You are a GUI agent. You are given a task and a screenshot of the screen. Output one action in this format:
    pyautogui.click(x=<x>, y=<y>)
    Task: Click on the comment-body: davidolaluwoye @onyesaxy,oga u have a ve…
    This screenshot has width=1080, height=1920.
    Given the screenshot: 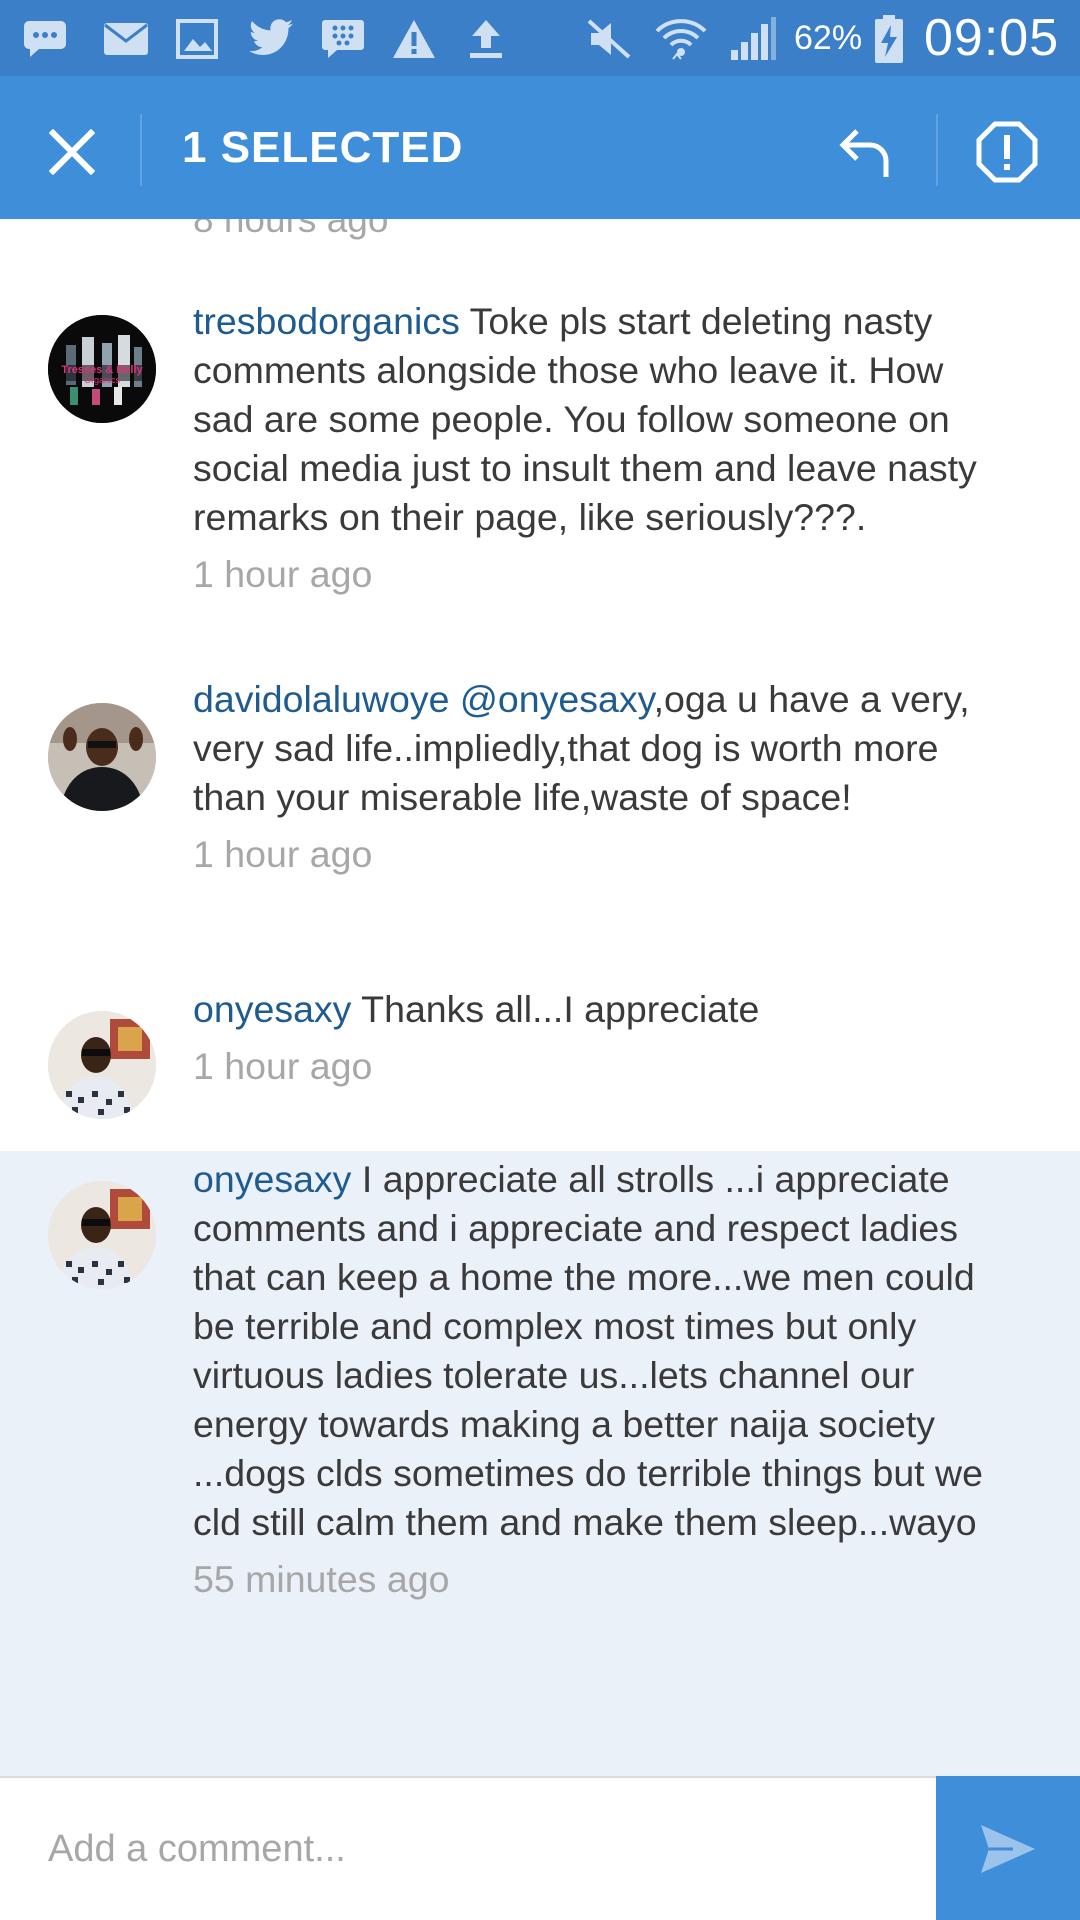 What is the action you would take?
    pyautogui.click(x=601, y=777)
    